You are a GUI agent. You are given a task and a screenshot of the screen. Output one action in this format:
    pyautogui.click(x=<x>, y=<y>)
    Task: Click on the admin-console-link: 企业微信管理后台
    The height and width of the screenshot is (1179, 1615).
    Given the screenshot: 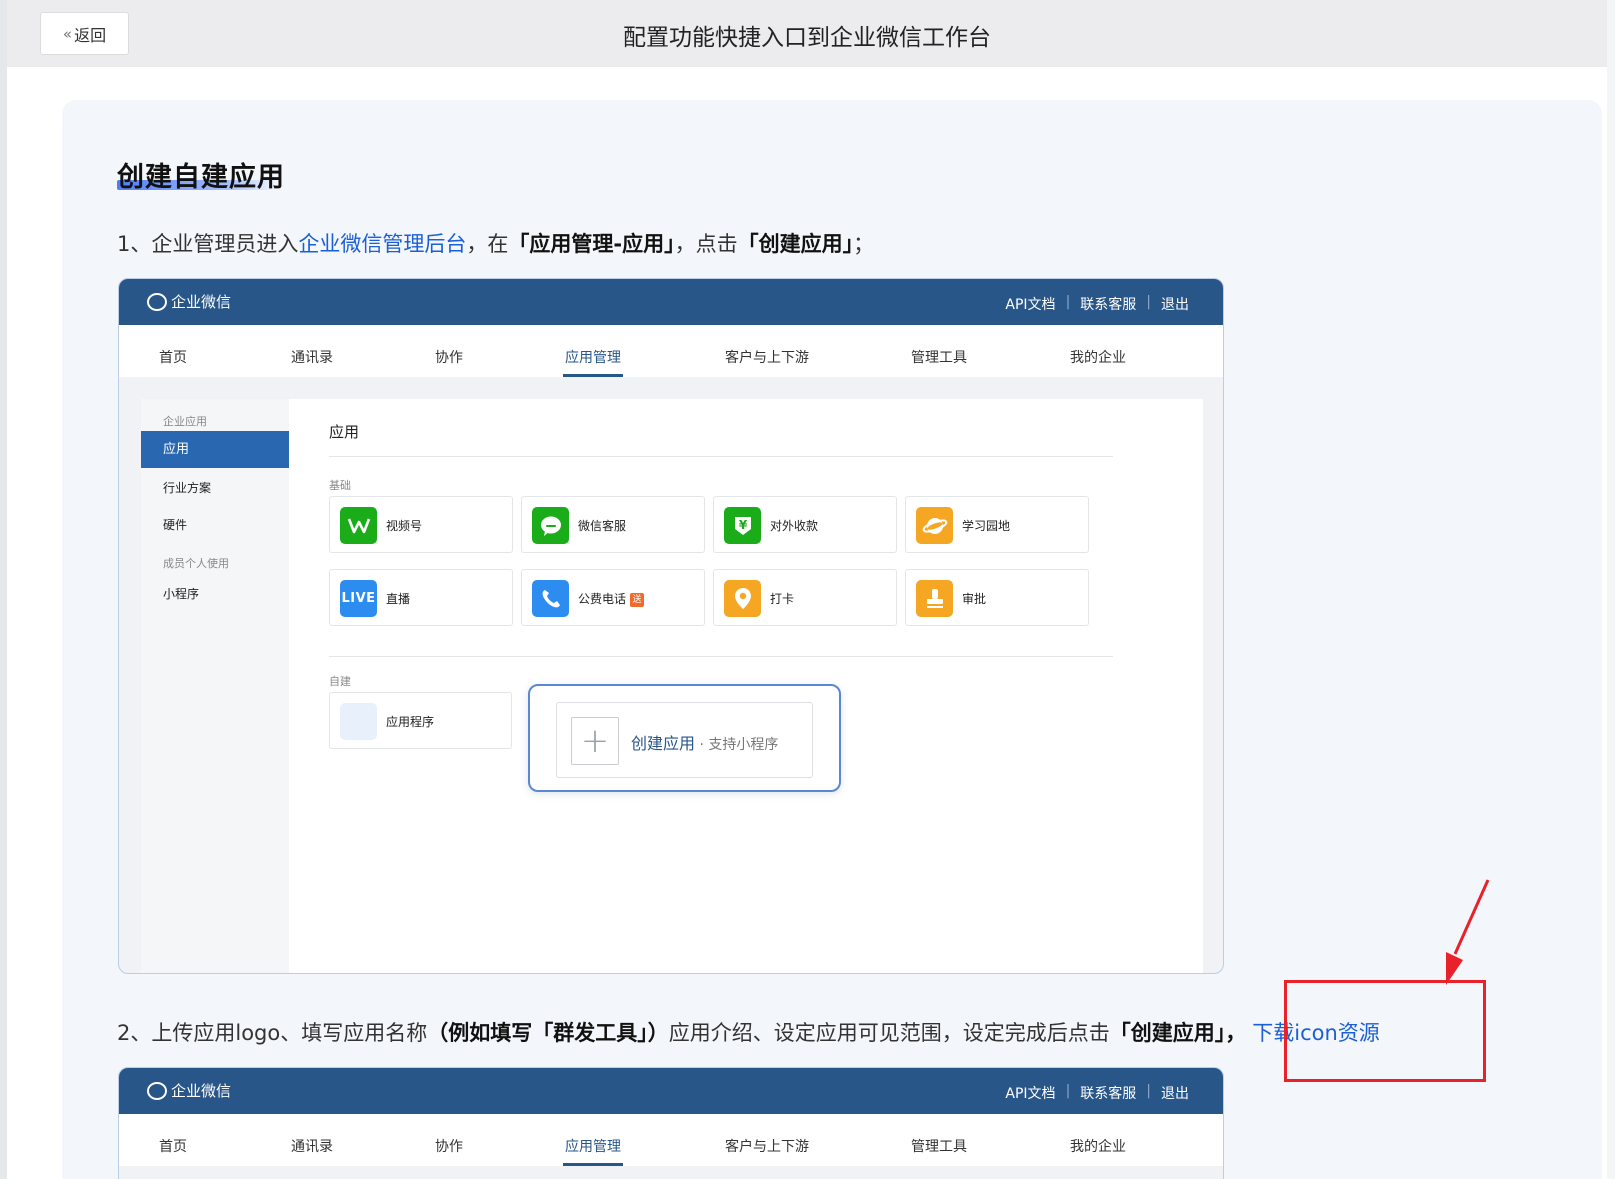 What is the action you would take?
    pyautogui.click(x=382, y=244)
    